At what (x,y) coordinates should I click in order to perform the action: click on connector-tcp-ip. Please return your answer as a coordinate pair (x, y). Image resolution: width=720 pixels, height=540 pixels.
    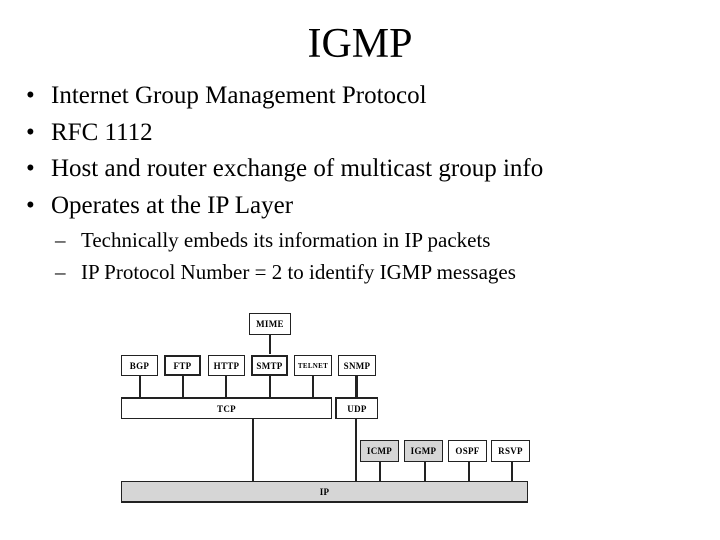
    Looking at the image, I should click on (253, 450).